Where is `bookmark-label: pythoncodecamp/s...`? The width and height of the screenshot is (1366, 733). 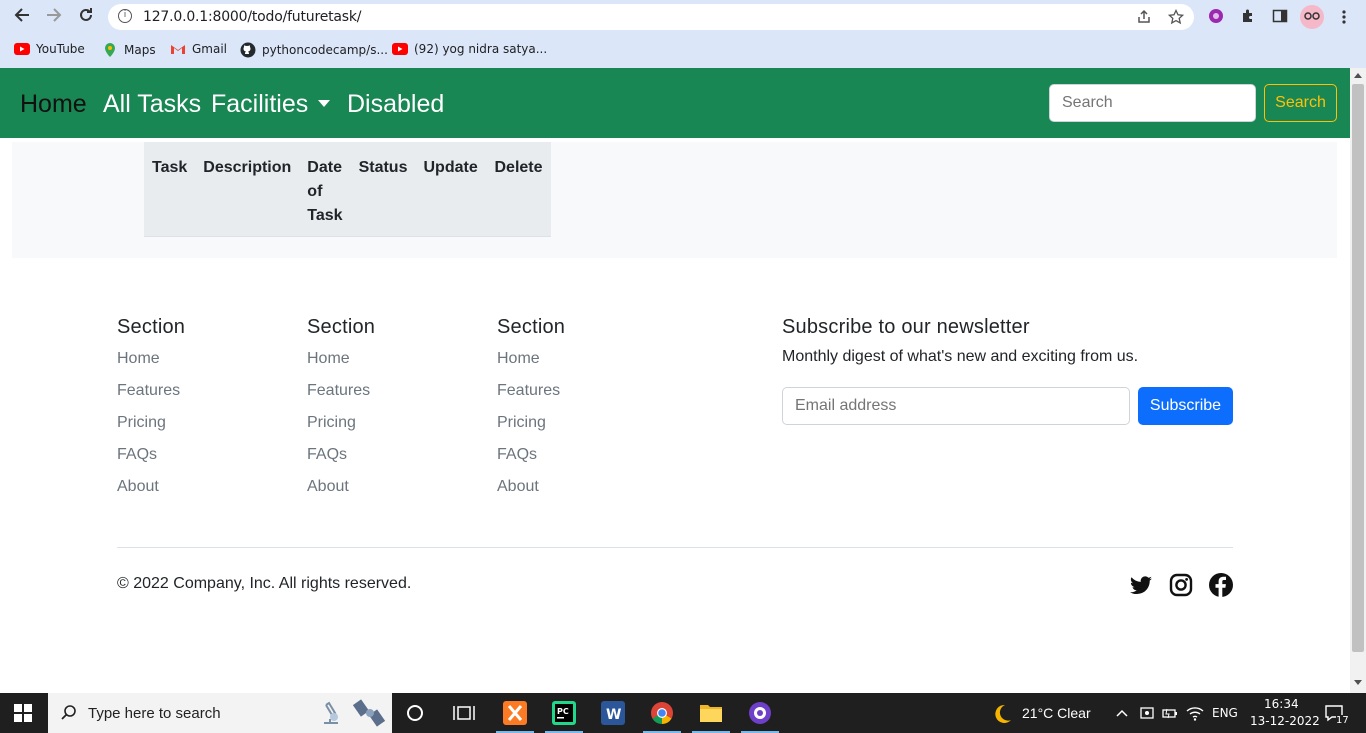 bookmark-label: pythoncodecamp/s... is located at coordinates (325, 50).